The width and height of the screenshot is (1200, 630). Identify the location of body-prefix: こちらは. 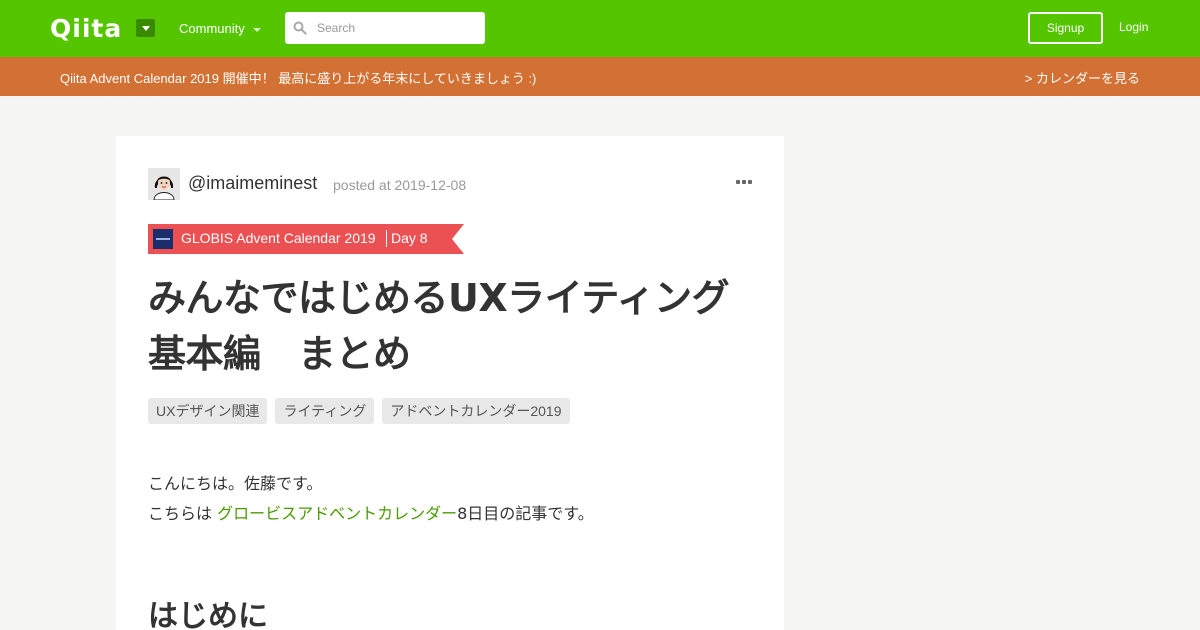
(183, 513).